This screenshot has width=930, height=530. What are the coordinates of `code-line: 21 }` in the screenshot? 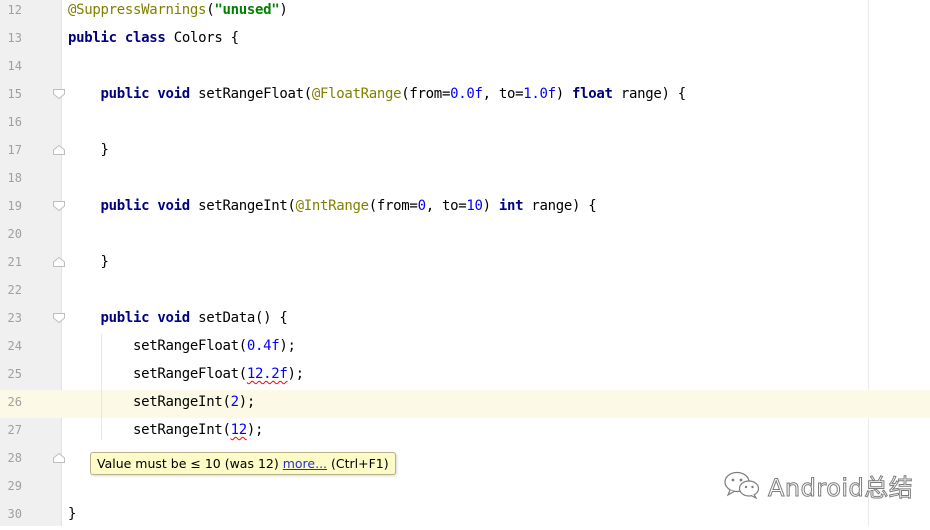 It's located at (465, 264).